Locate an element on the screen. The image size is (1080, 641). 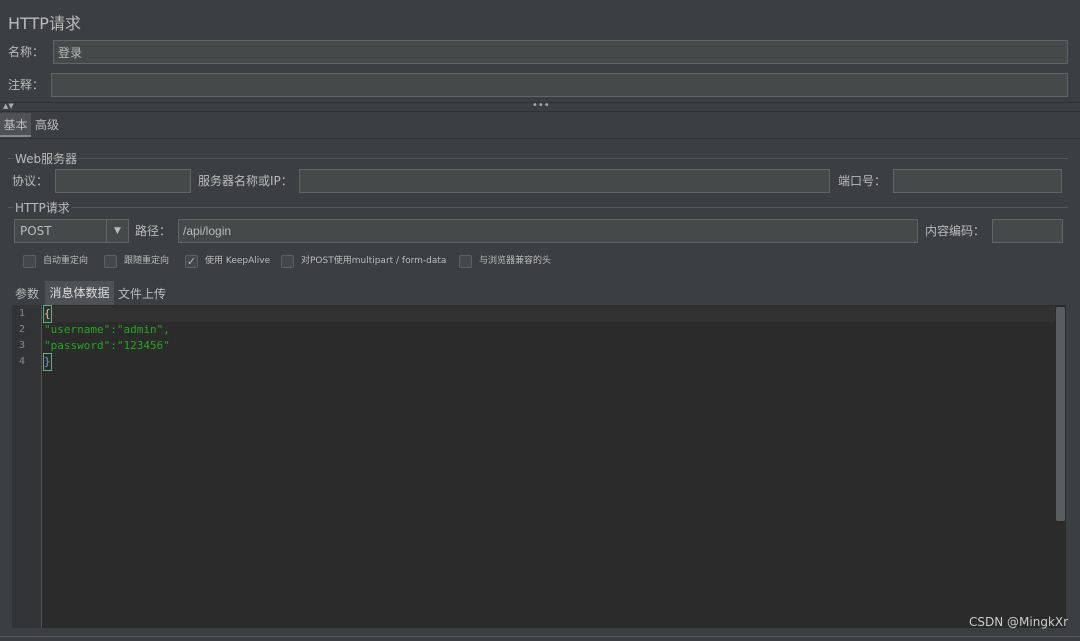
subtab-file-upload: 文件上传 is located at coordinates (142, 294).